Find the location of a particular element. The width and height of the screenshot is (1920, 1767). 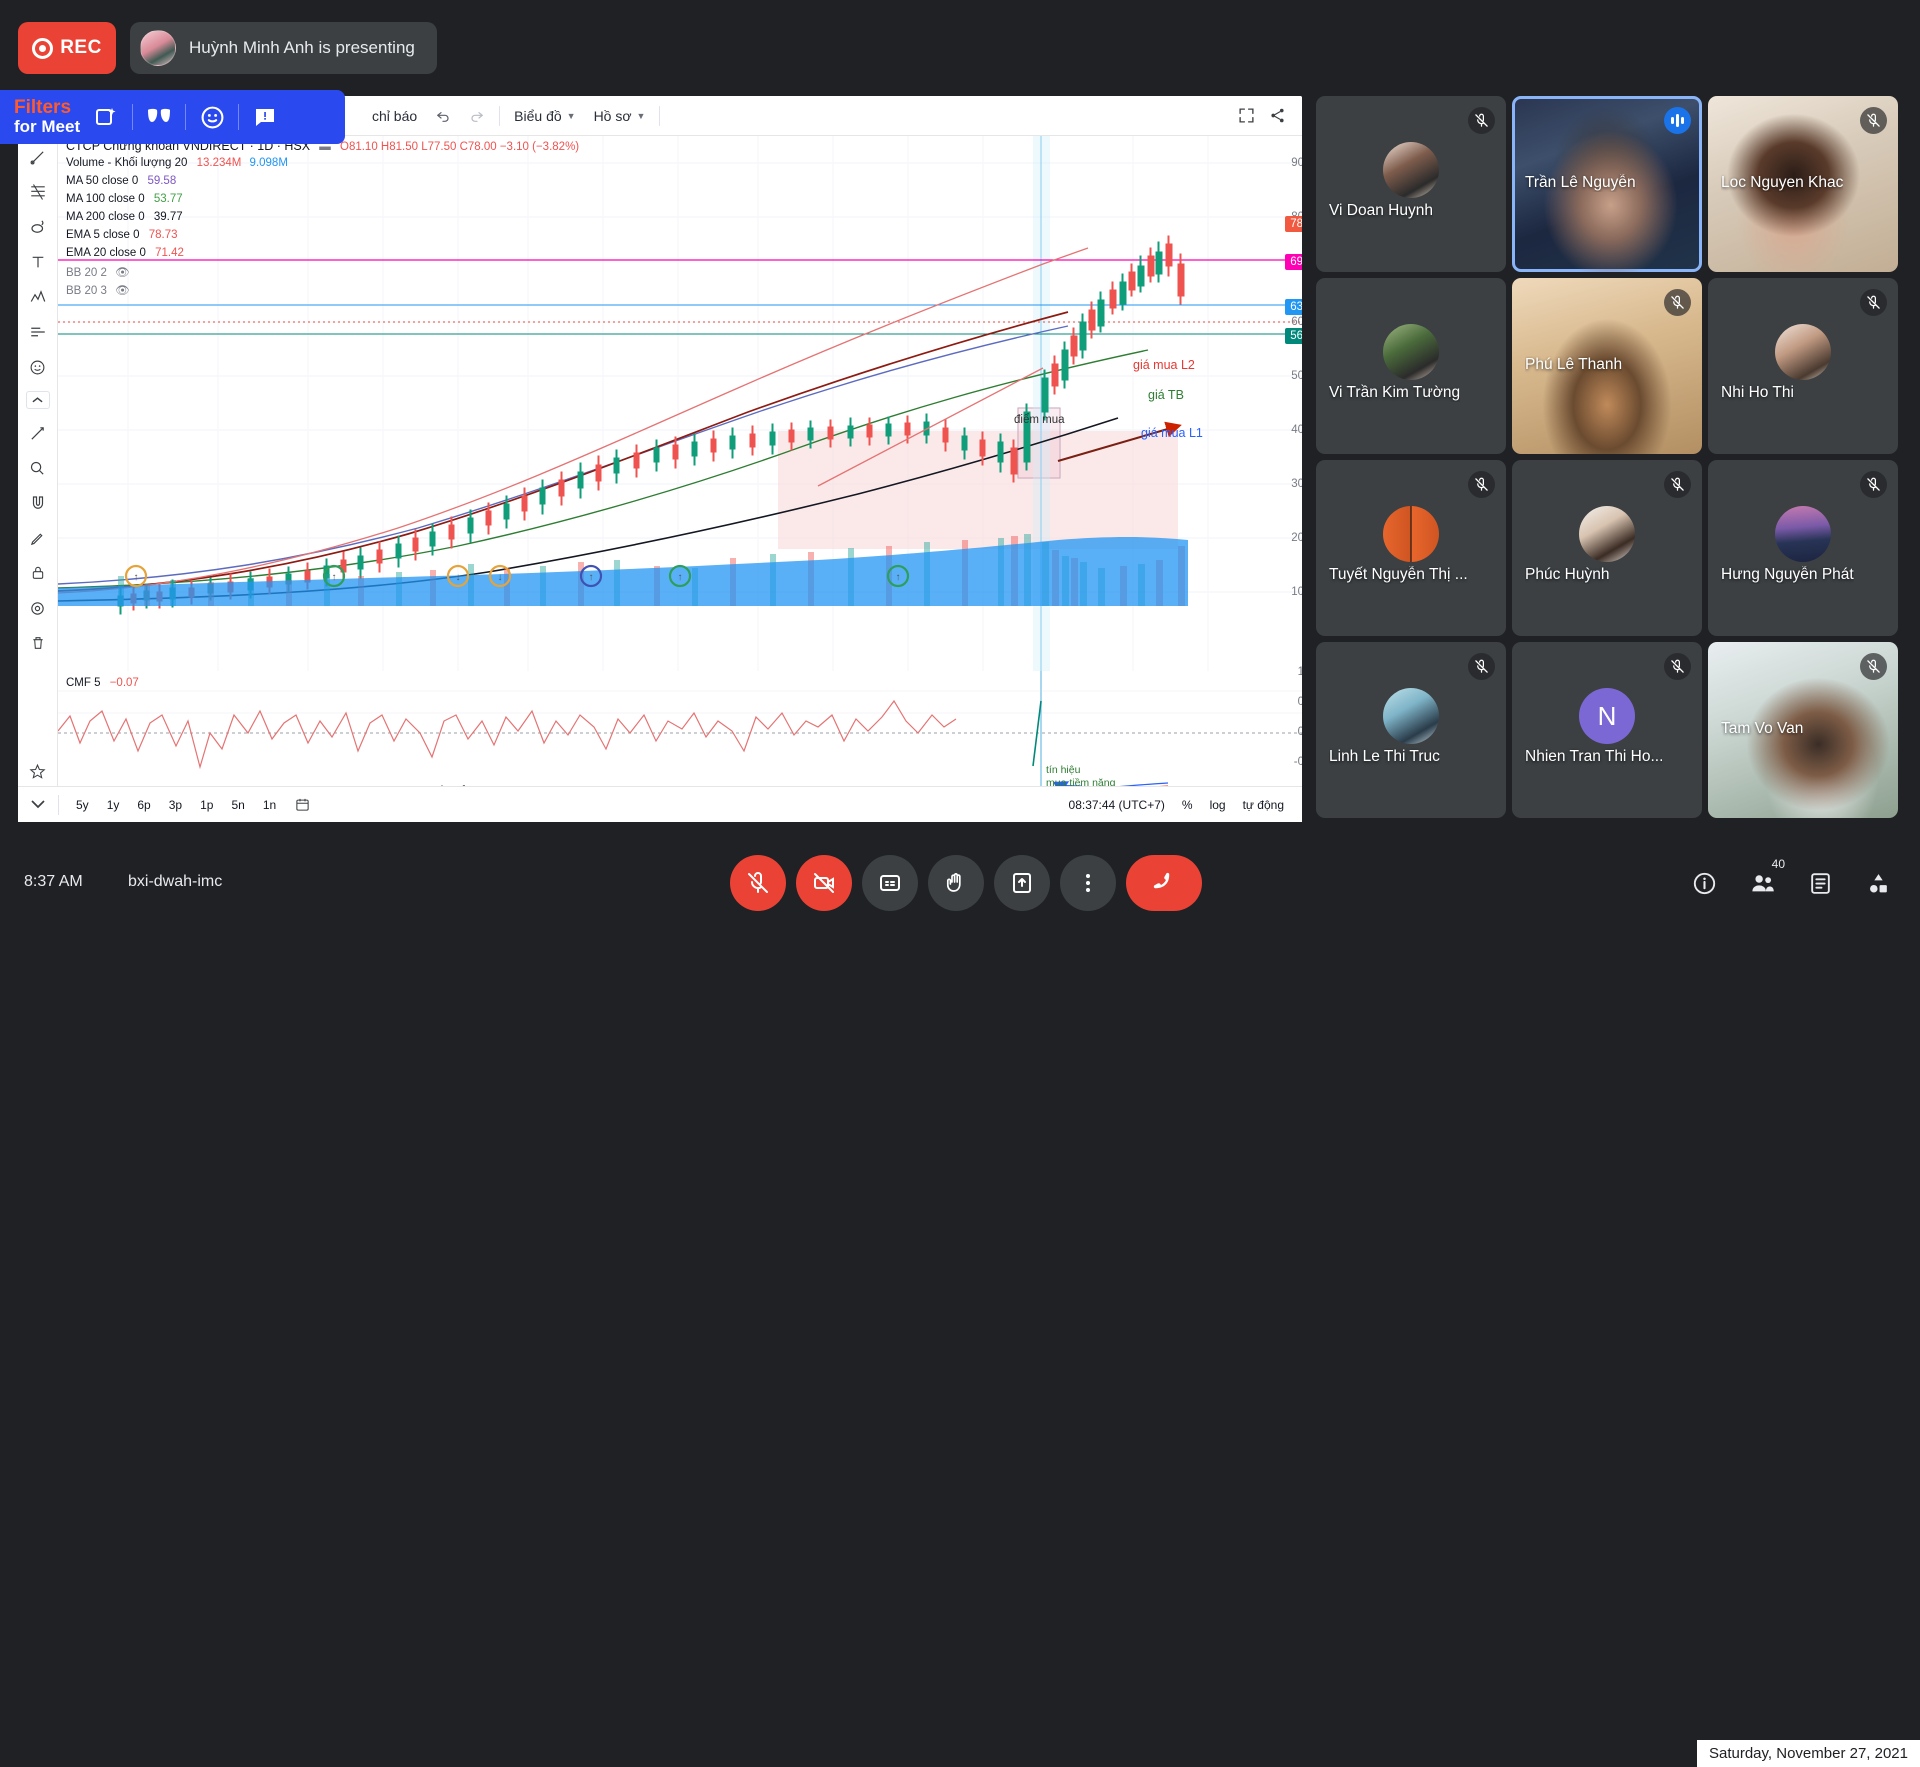

ma50-legend: MA 50 close 0 59.58 is located at coordinates (121, 181).